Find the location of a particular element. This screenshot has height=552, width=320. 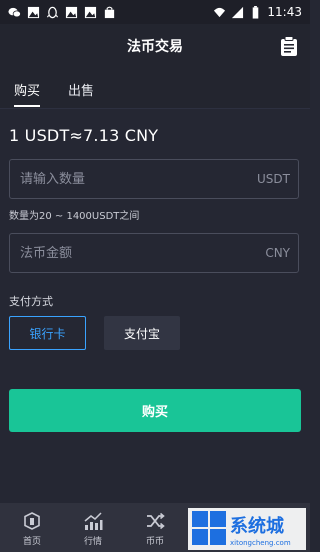

clipboard-icon is located at coordinates (289, 46).